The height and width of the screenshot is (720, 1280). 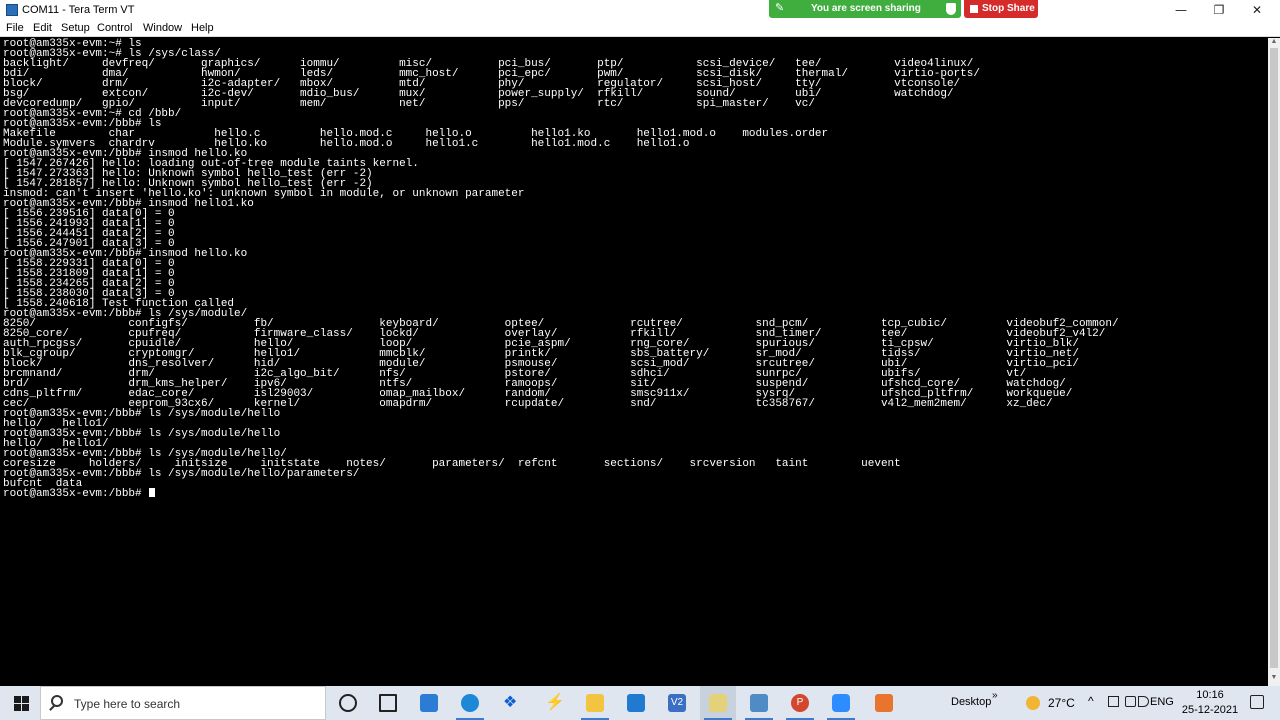 I want to click on notification-icon, so click(x=1257, y=702).